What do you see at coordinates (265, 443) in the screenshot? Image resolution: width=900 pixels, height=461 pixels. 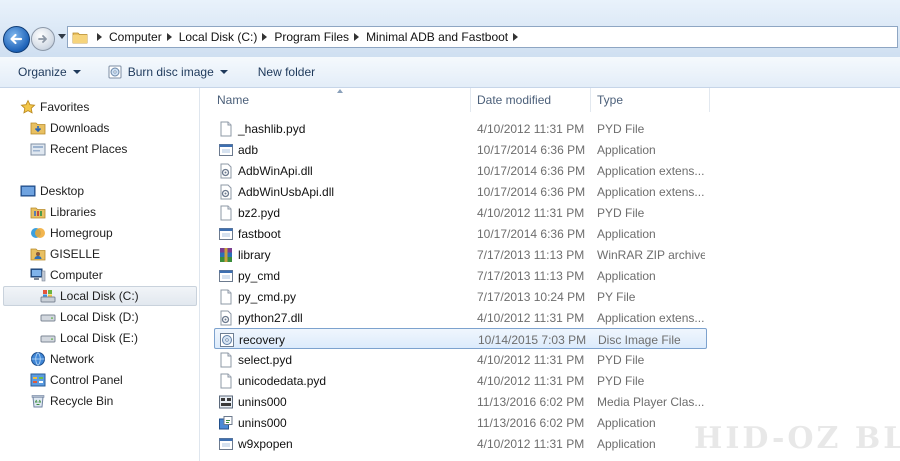 I see `file-name: w9xpopen` at bounding box center [265, 443].